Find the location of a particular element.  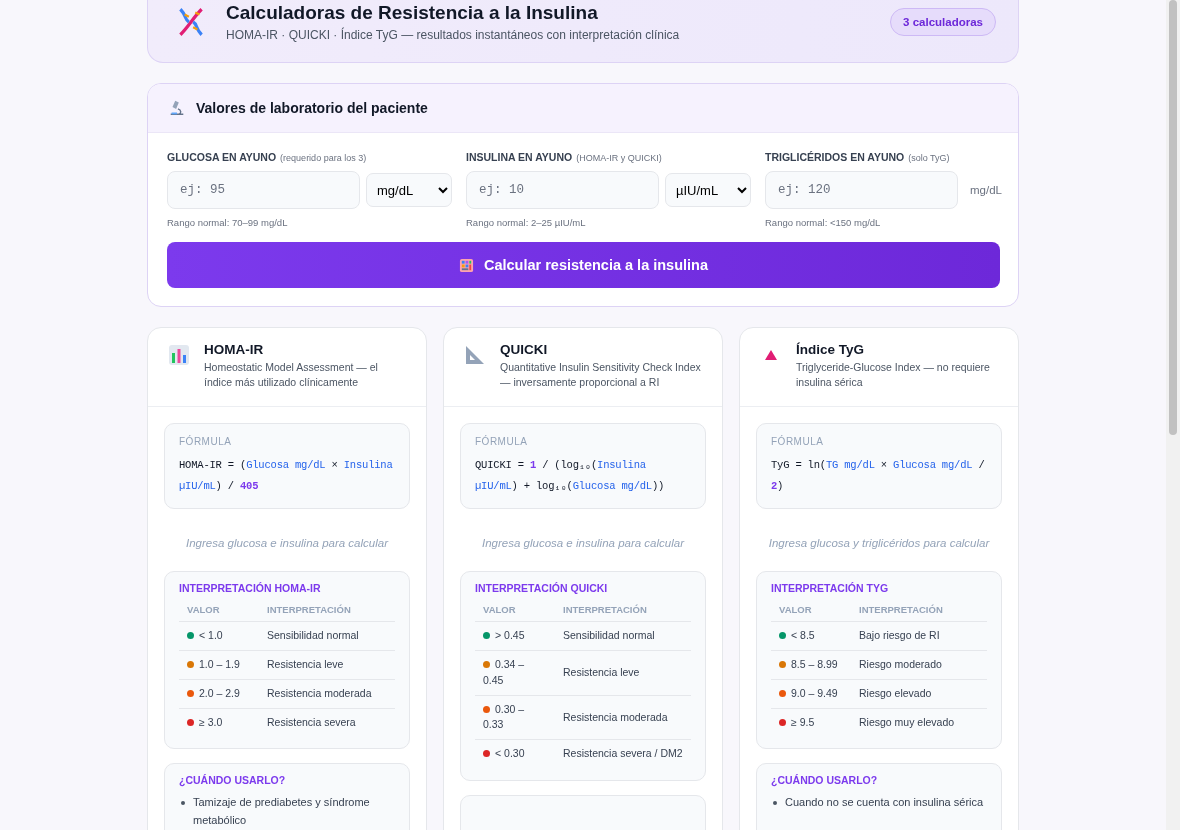

calculator-description: Triglyceride-Glucose Index — no requiere insulina sérica is located at coordinates (893, 375).